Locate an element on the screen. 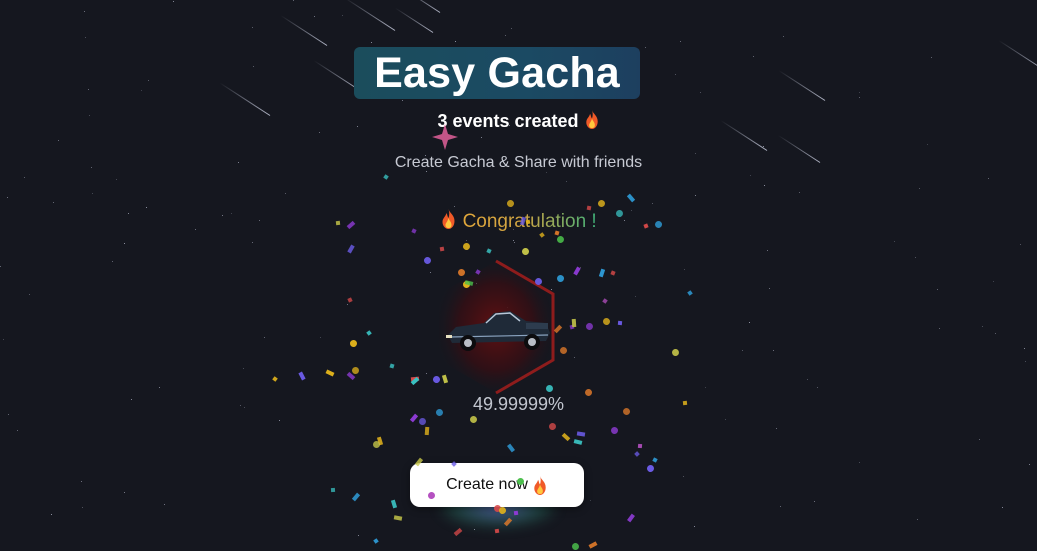 Image resolution: width=1037 pixels, height=551 pixels. probability-percent: 49.99999% is located at coordinates (518, 404).